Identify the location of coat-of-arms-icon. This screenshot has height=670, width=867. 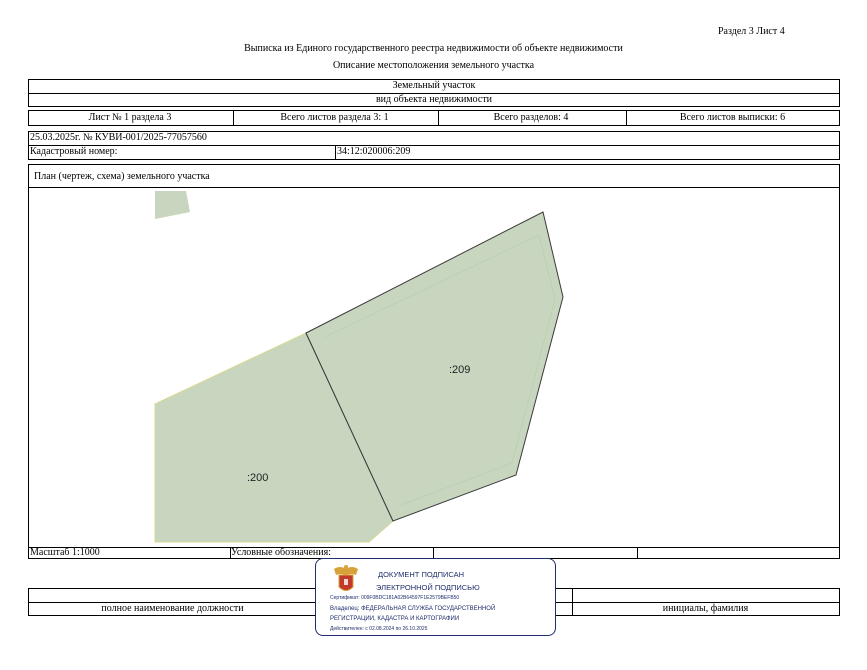
(346, 578).